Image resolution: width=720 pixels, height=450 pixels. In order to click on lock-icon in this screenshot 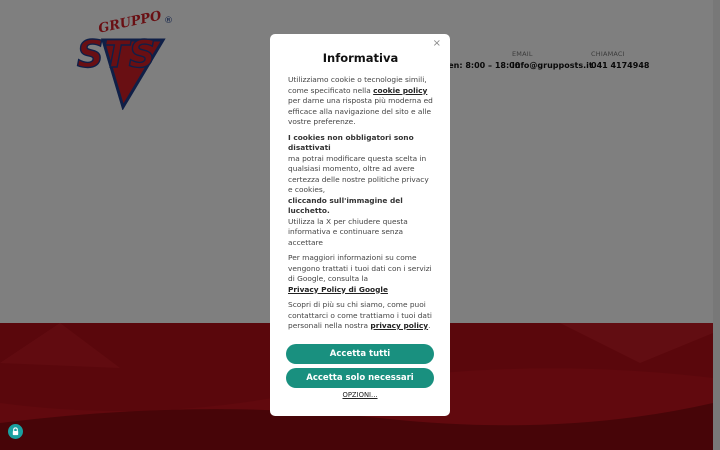, I will do `click(15, 431)`.